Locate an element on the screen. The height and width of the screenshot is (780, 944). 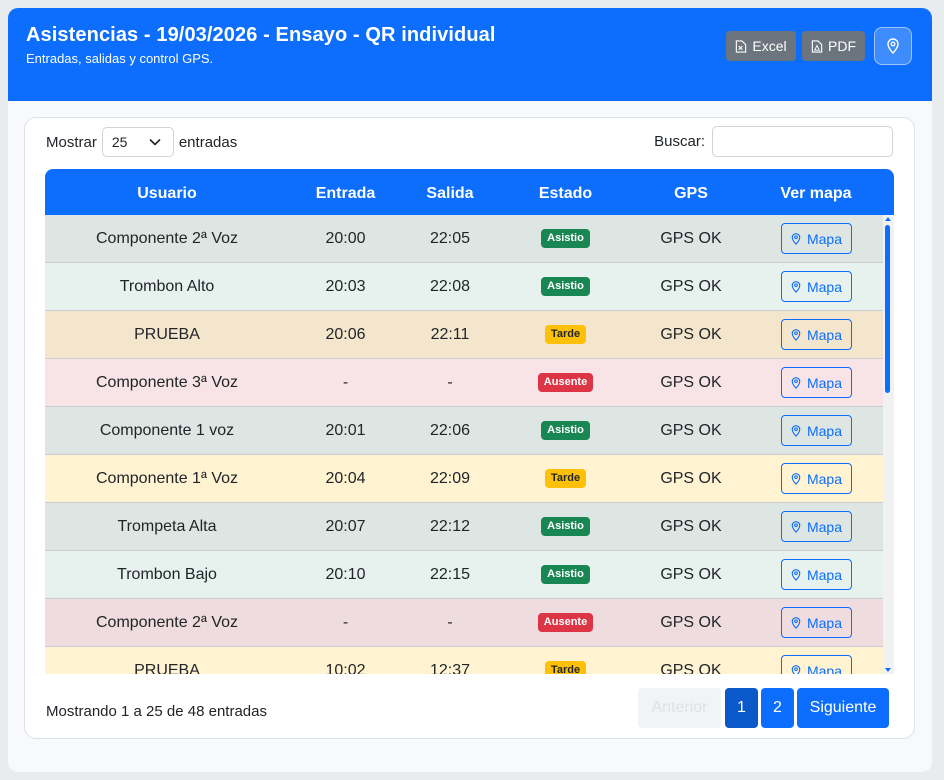
cell-entrada: 20:00 is located at coordinates (345, 238).